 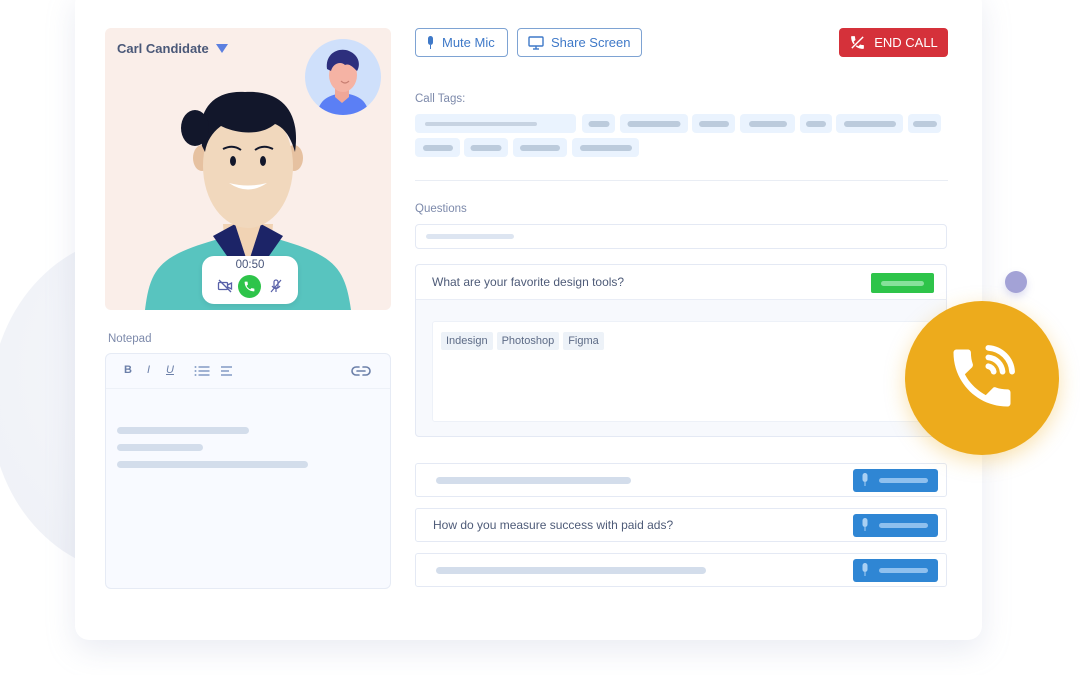 What do you see at coordinates (250, 265) in the screenshot?
I see `call-timer: 00:50` at bounding box center [250, 265].